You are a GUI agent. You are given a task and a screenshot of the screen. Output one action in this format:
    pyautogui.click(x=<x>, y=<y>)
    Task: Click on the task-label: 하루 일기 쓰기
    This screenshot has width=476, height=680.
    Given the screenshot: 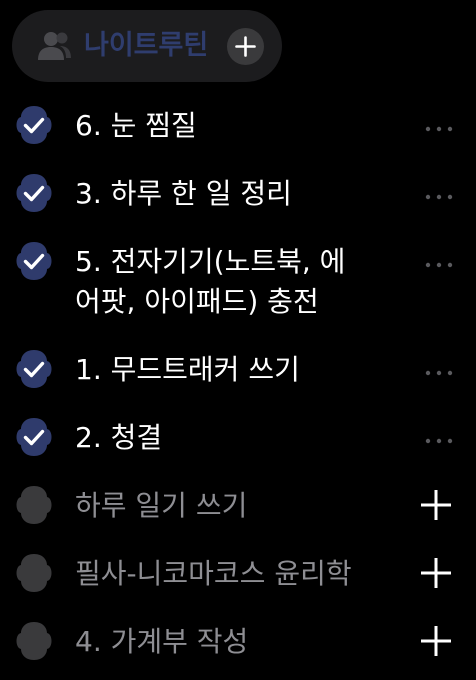 What is the action you would take?
    pyautogui.click(x=161, y=505)
    